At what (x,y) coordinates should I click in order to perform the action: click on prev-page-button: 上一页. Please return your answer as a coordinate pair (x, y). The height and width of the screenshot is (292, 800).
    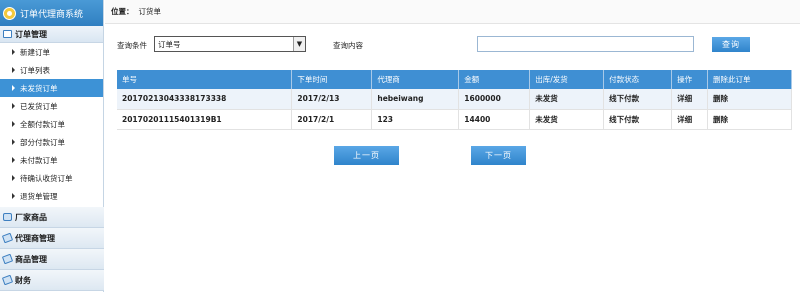
    Looking at the image, I should click on (366, 155).